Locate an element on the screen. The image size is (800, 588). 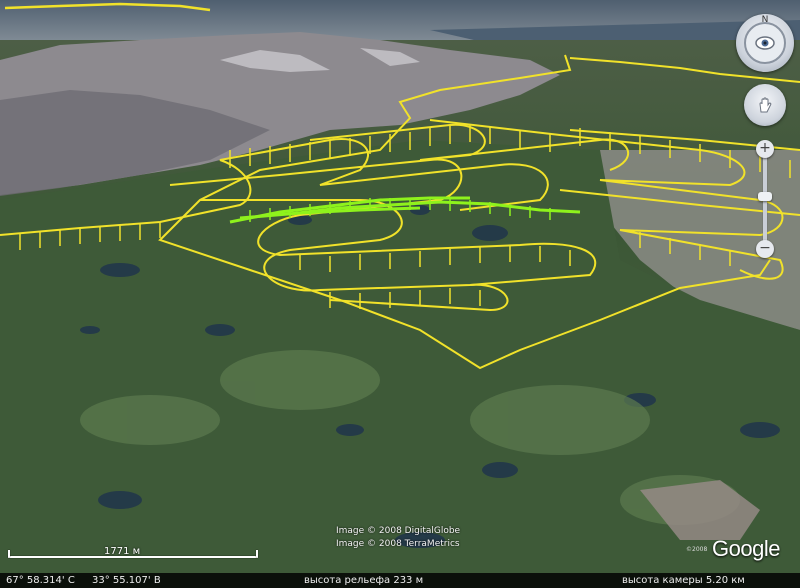
credit-terrametrics: Image © 2008 TerraMetrics is located at coordinates (398, 544).